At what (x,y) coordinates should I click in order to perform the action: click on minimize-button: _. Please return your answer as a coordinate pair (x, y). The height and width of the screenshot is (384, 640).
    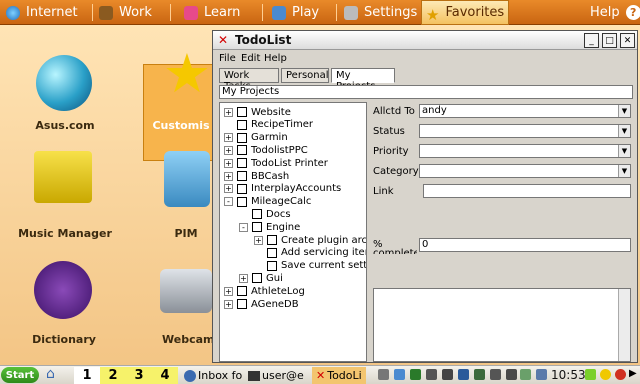
    Looking at the image, I should click on (591, 40).